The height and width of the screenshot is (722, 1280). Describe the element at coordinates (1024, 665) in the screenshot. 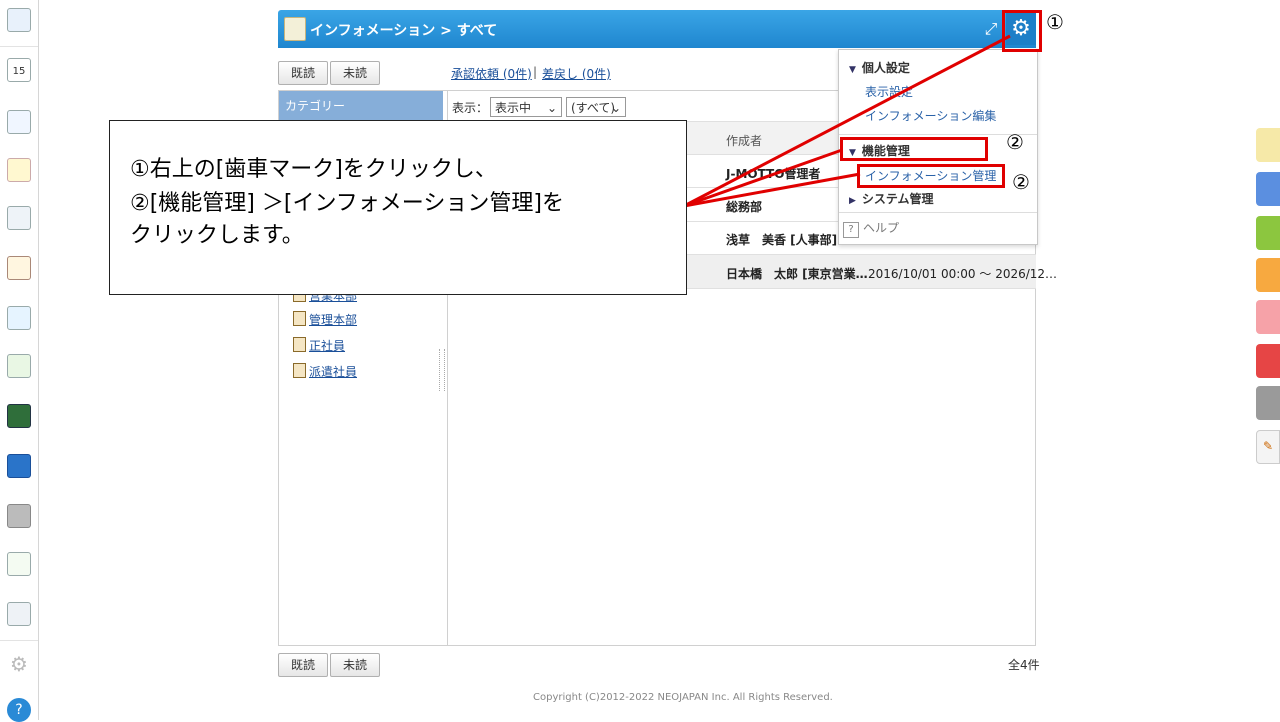

I see `total-count: 全4件` at that location.